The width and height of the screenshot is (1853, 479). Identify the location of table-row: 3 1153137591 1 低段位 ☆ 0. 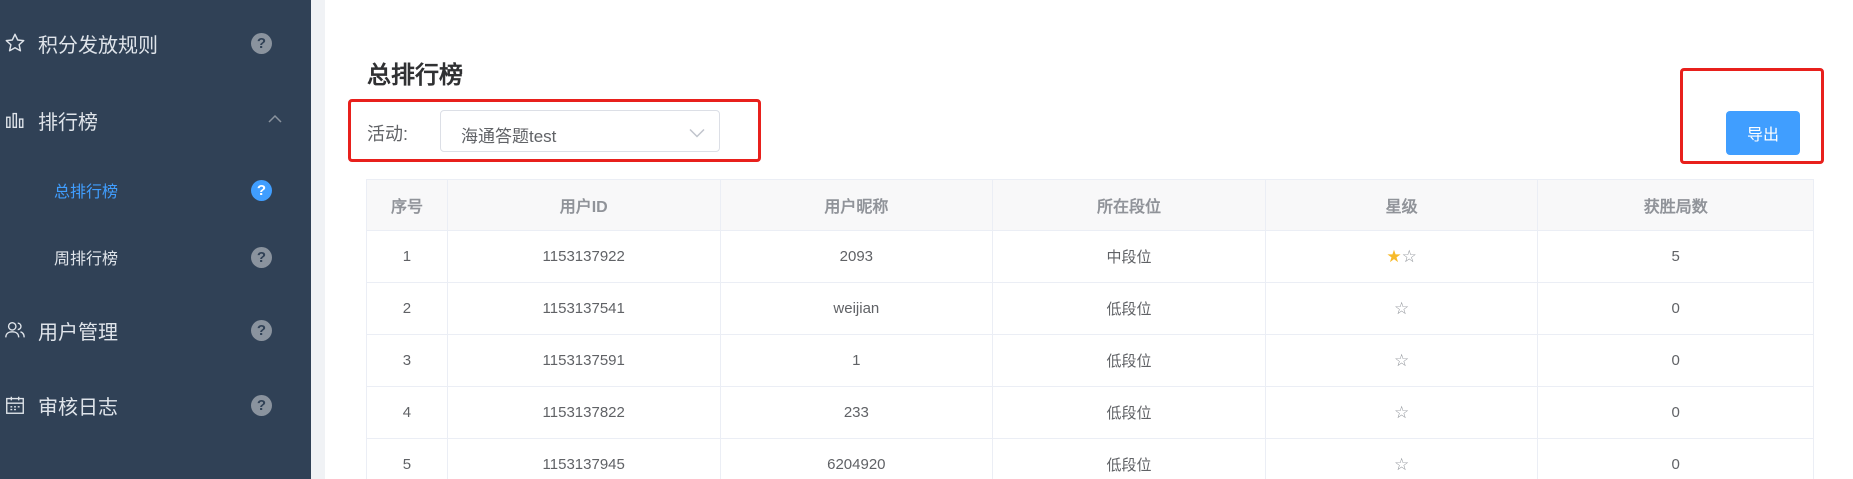
(1090, 361).